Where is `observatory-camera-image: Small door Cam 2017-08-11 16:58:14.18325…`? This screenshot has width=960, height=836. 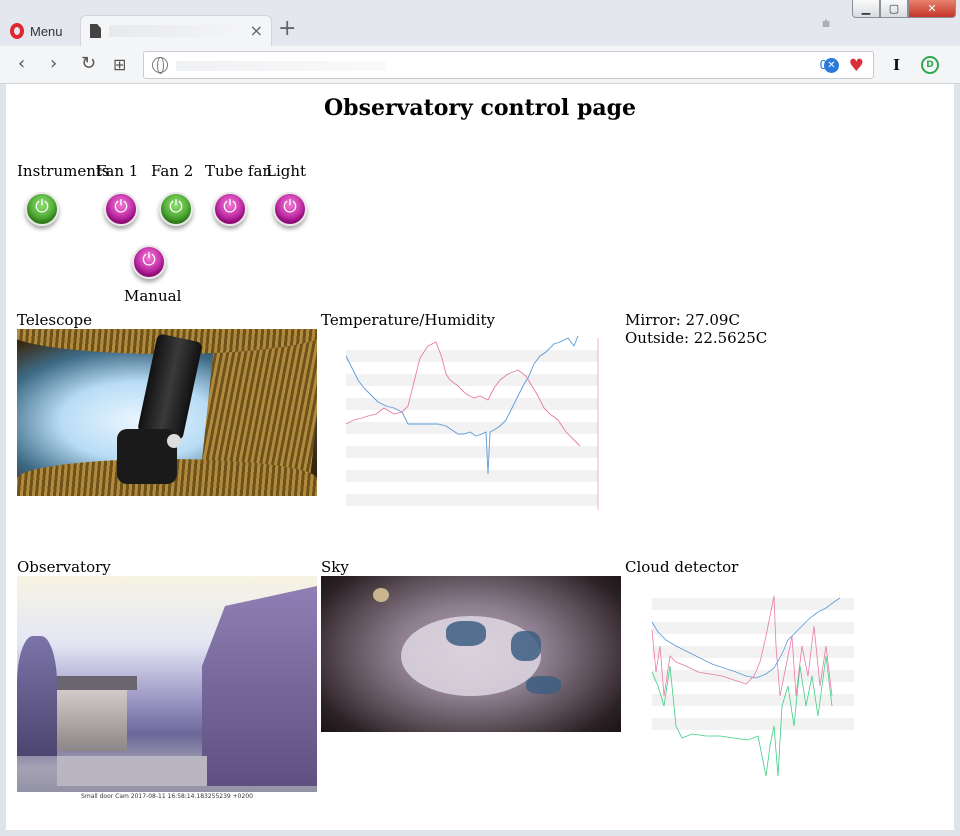 observatory-camera-image: Small door Cam 2017-08-11 16:58:14.18325… is located at coordinates (167, 689).